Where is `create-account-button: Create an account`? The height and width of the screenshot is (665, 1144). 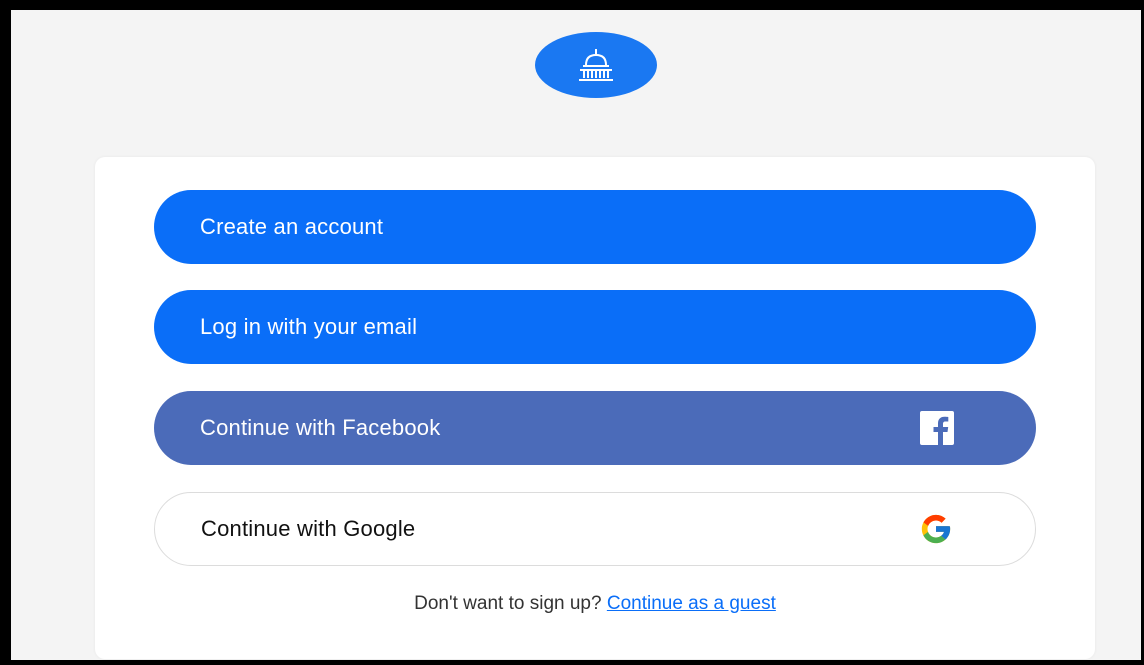 create-account-button: Create an account is located at coordinates (595, 227).